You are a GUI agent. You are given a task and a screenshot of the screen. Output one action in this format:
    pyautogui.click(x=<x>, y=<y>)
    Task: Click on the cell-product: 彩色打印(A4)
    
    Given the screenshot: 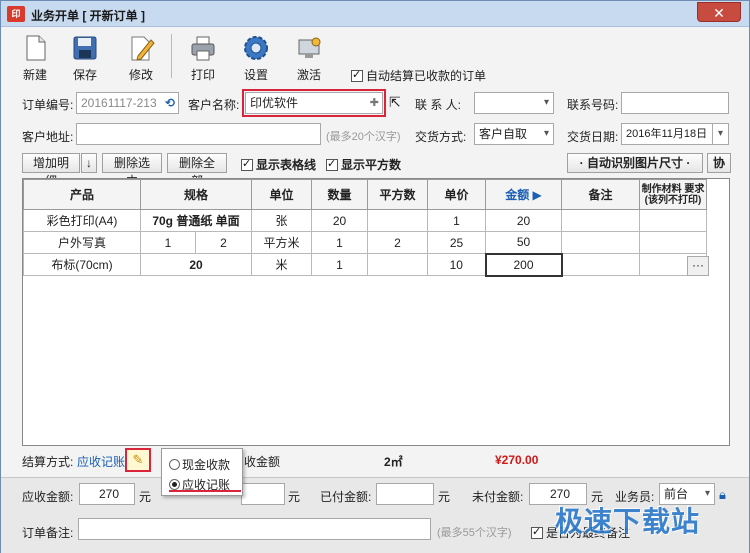 What is the action you would take?
    pyautogui.click(x=82, y=220)
    